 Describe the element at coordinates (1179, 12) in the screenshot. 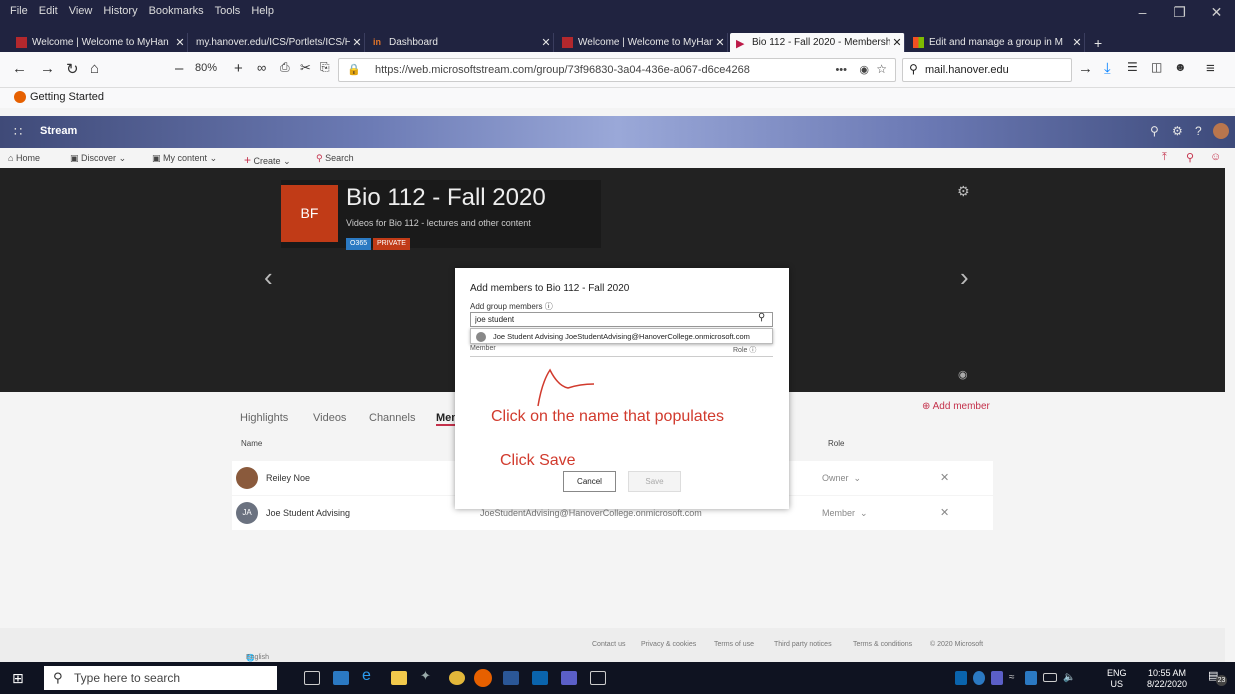

I see `restore-icon: ❐` at that location.